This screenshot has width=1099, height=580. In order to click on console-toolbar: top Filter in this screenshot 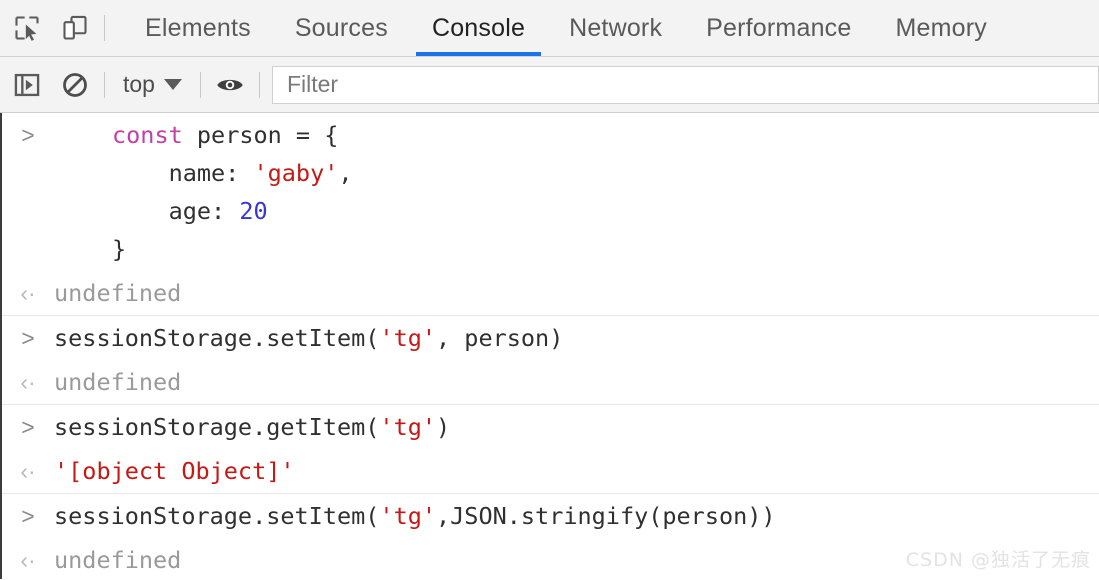, I will do `click(549, 85)`.